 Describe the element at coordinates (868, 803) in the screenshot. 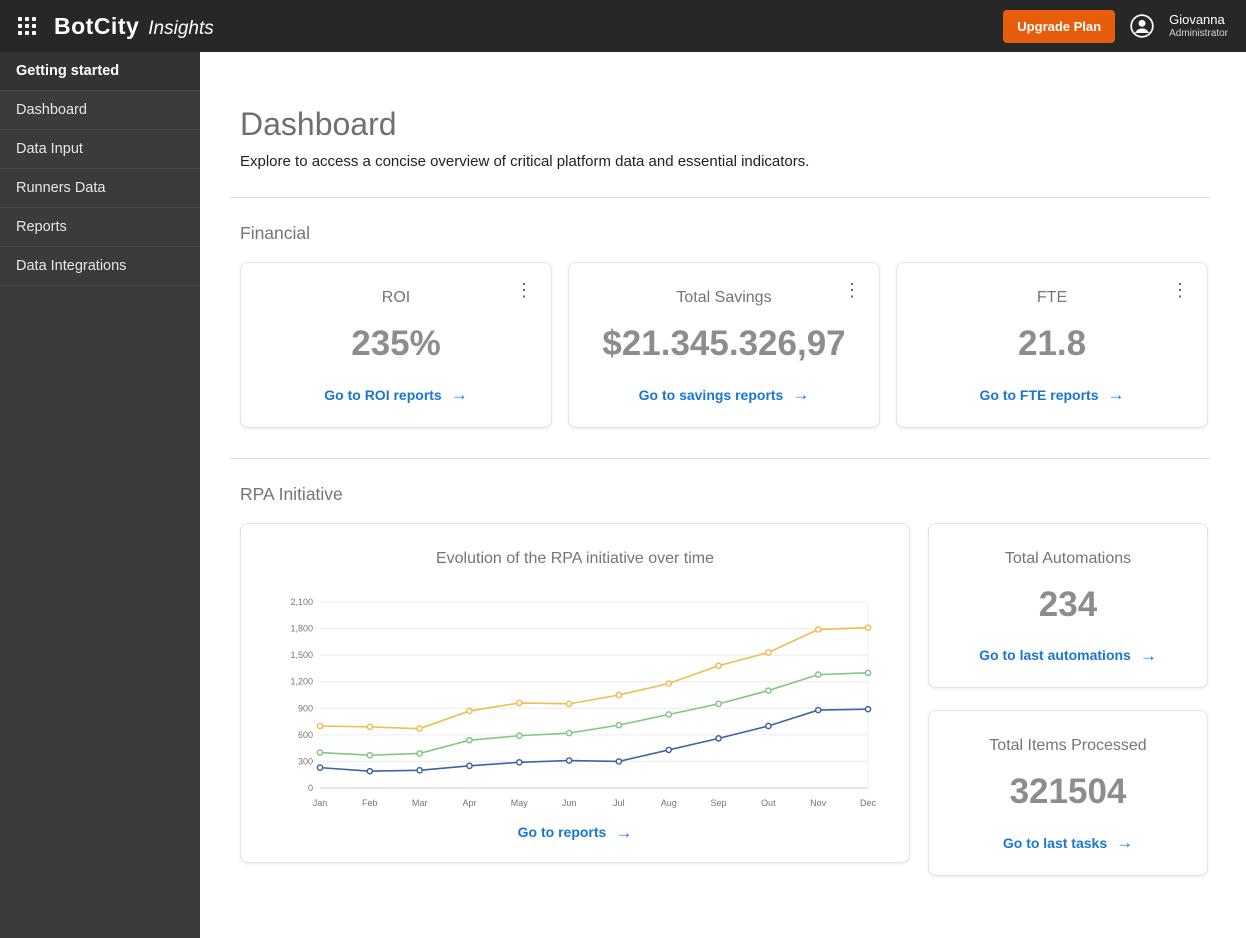

I see `svg-text: Dec` at that location.